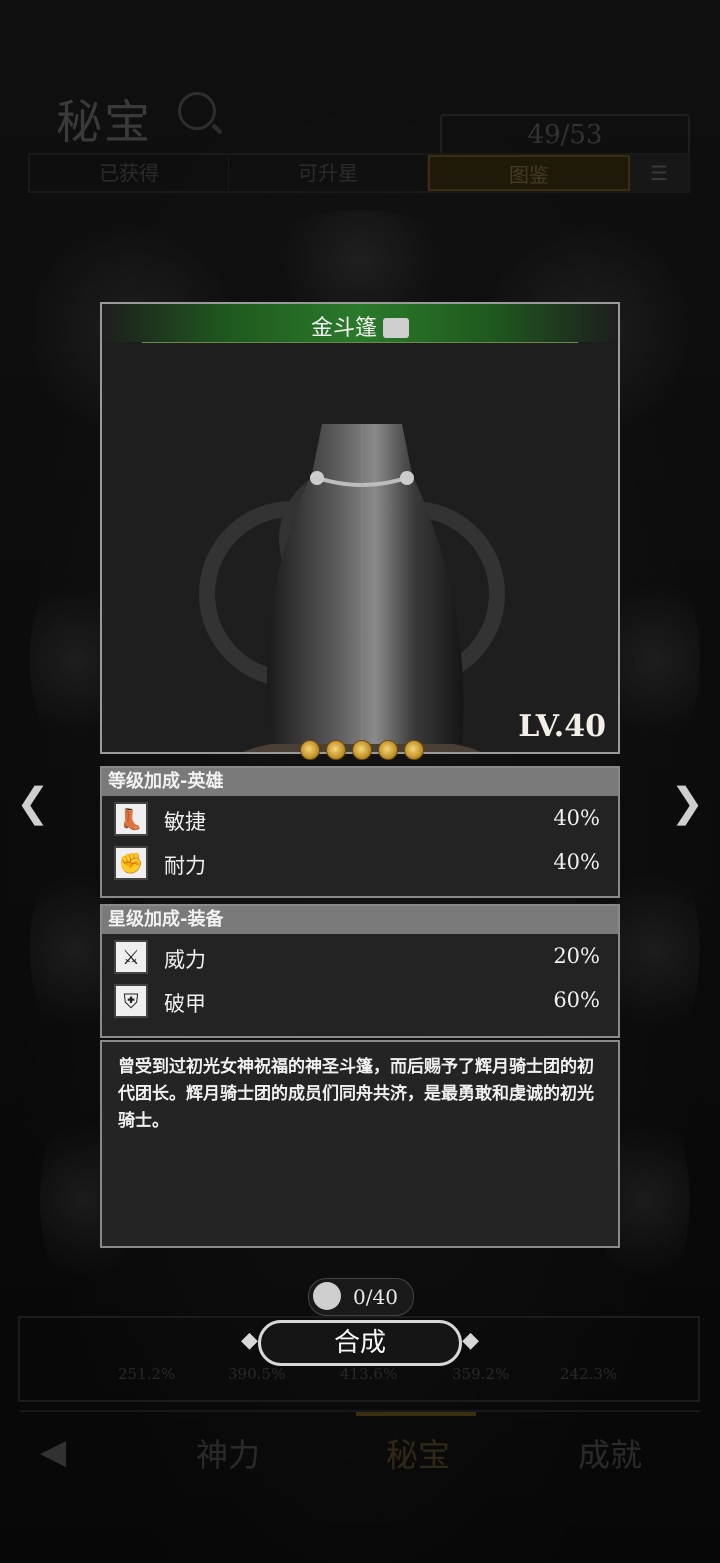 The image size is (720, 1563). What do you see at coordinates (360, 782) in the screenshot?
I see `level-bonus-title: 等级加成-英雄` at bounding box center [360, 782].